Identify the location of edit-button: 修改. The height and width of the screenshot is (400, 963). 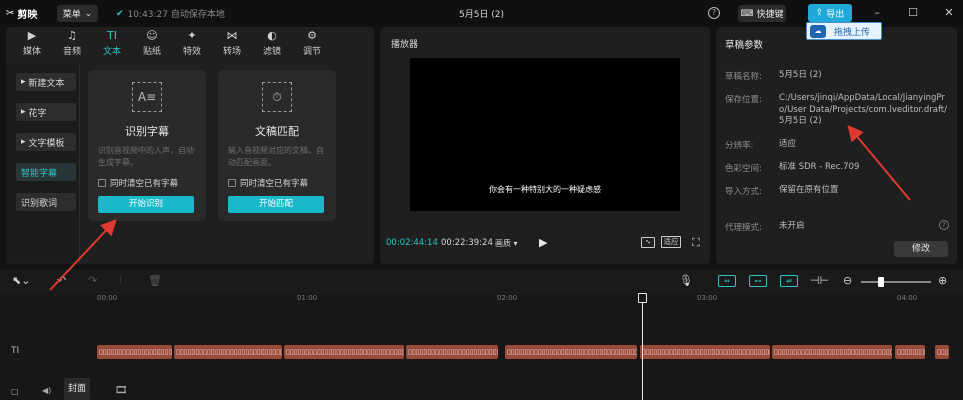
(921, 249).